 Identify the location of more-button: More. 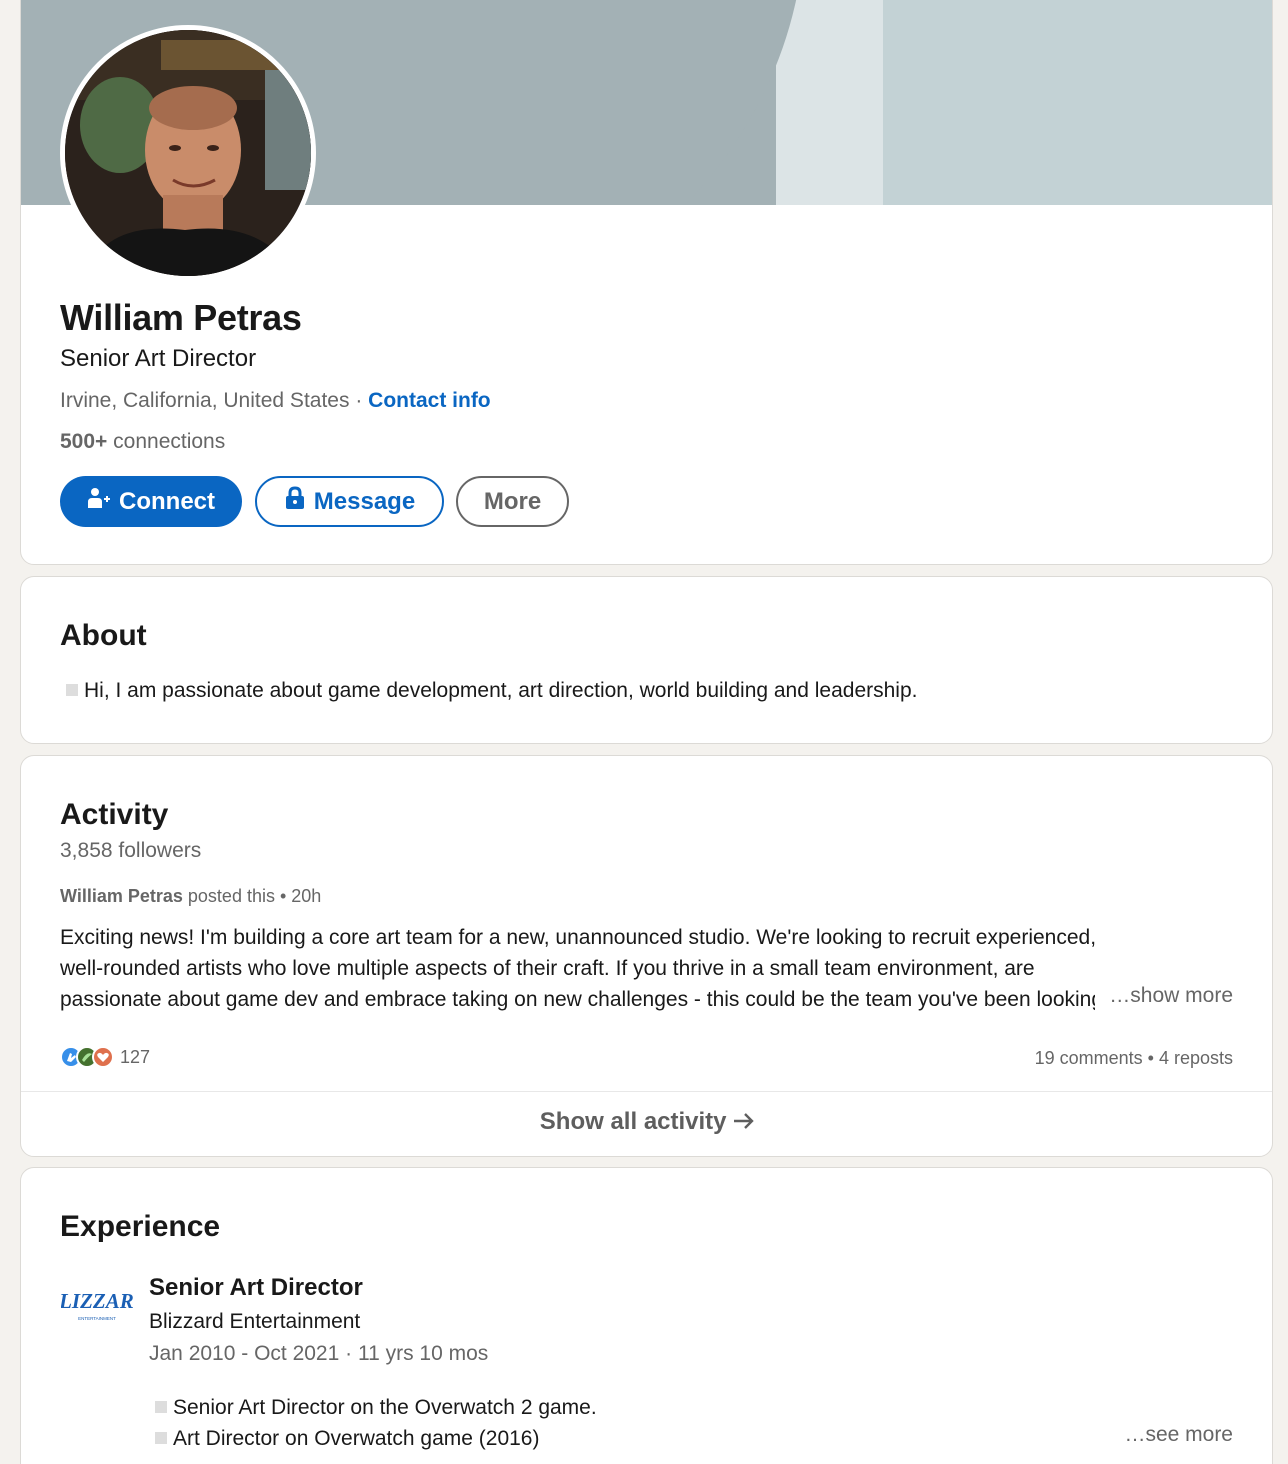
(512, 501).